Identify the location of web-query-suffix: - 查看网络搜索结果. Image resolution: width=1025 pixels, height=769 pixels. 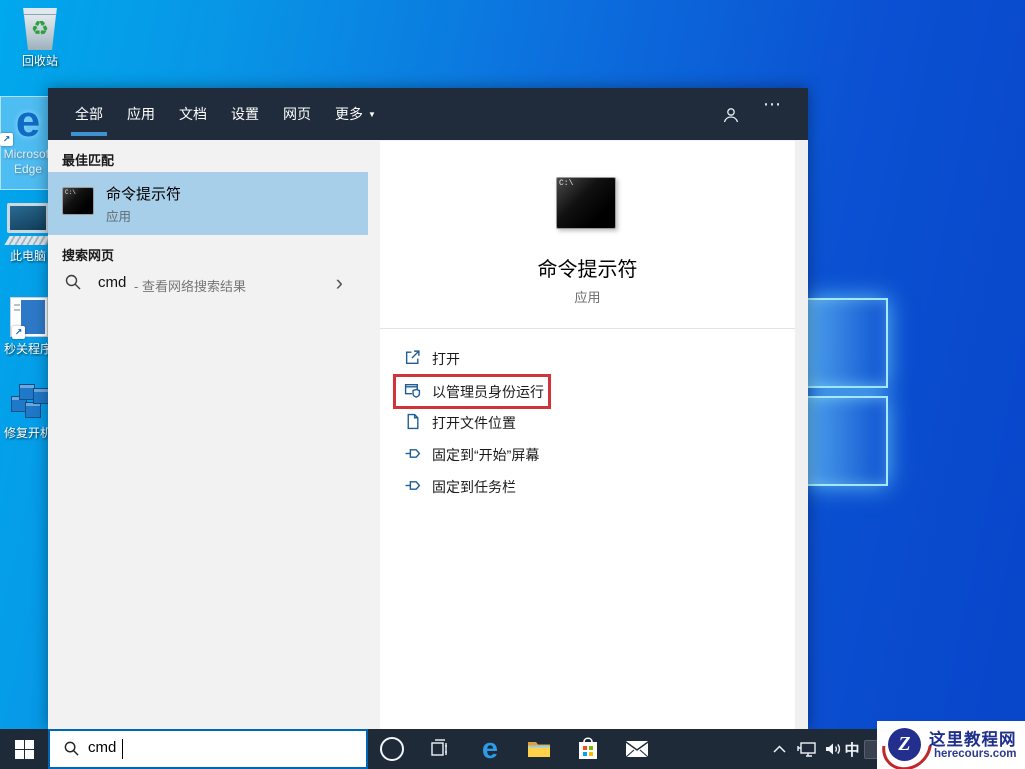
(190, 286).